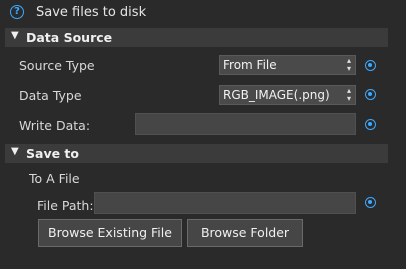 The height and width of the screenshot is (269, 406). I want to click on section-title: Data Source, so click(69, 37).